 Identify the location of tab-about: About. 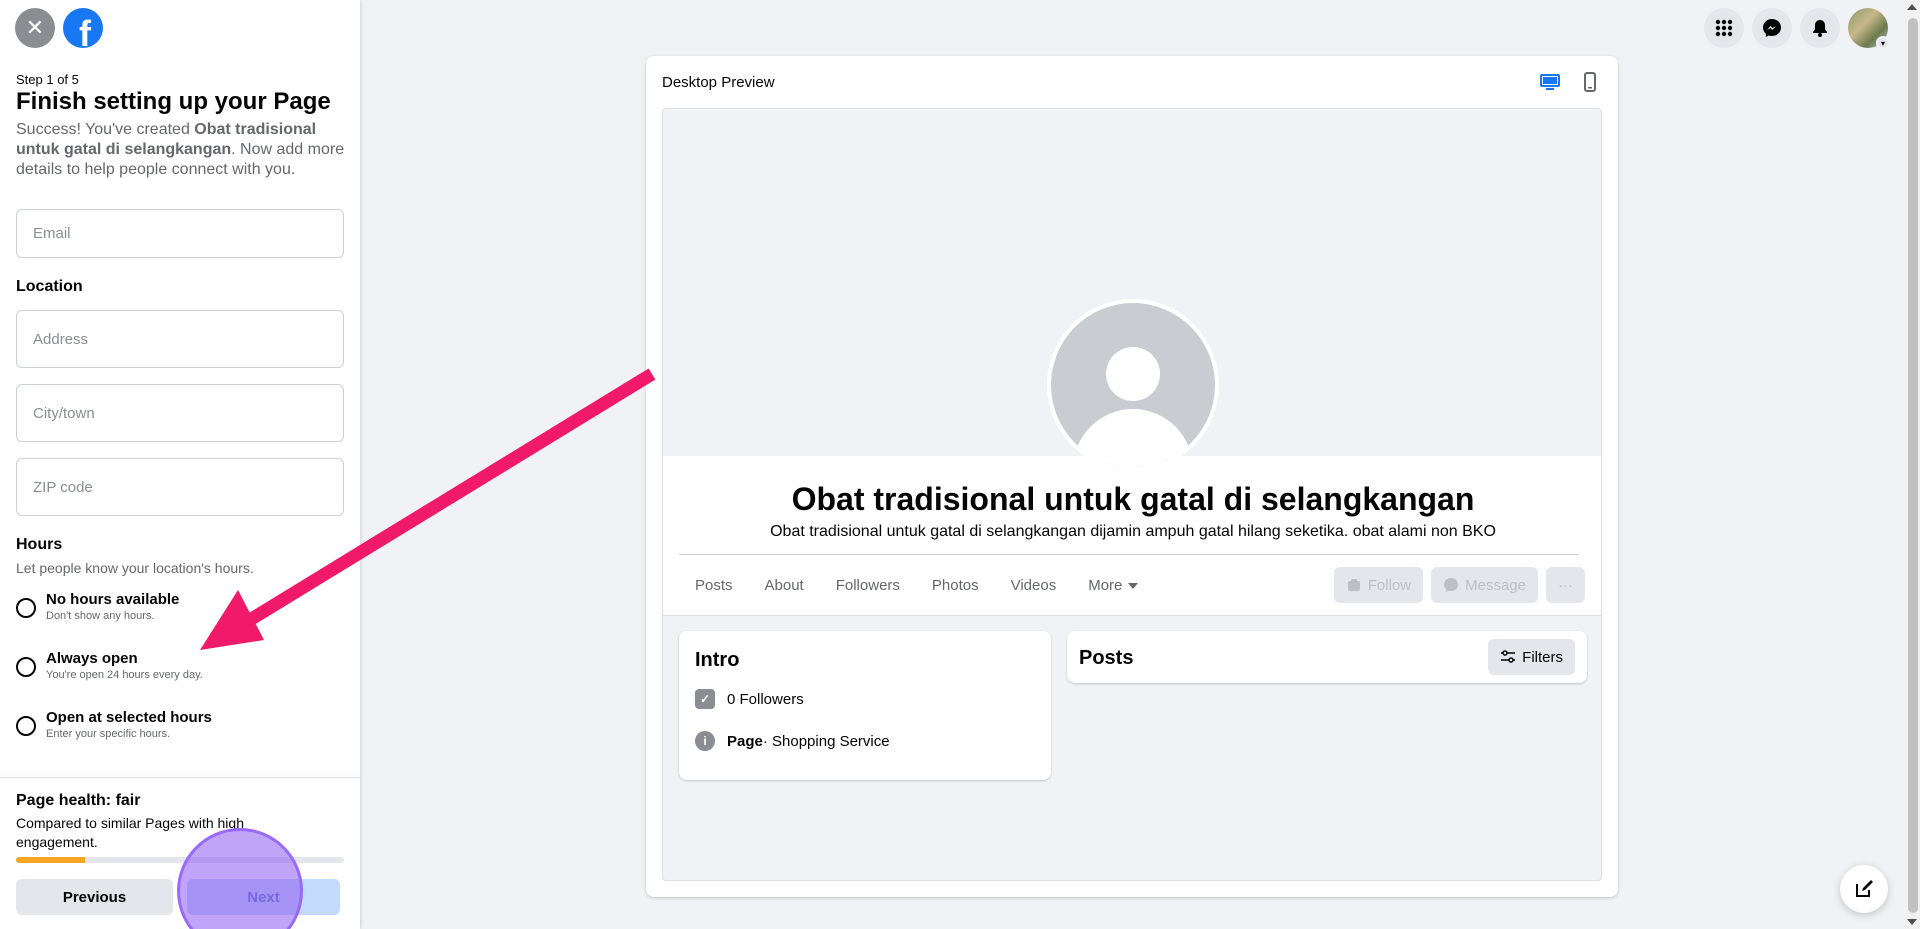
(784, 585).